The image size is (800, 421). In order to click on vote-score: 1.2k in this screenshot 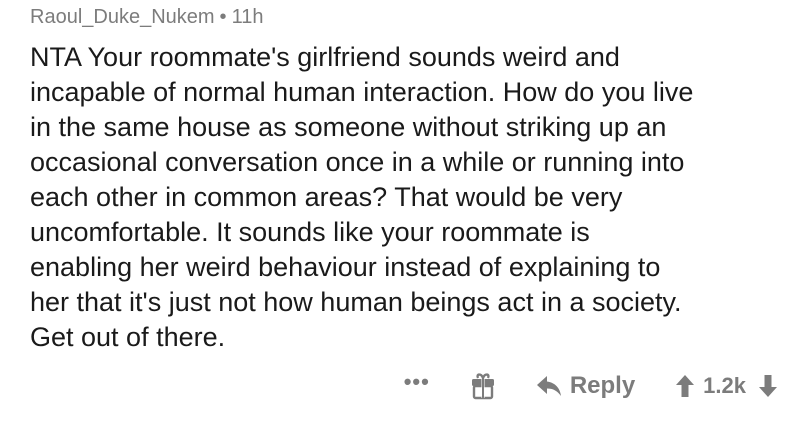, I will do `click(724, 385)`.